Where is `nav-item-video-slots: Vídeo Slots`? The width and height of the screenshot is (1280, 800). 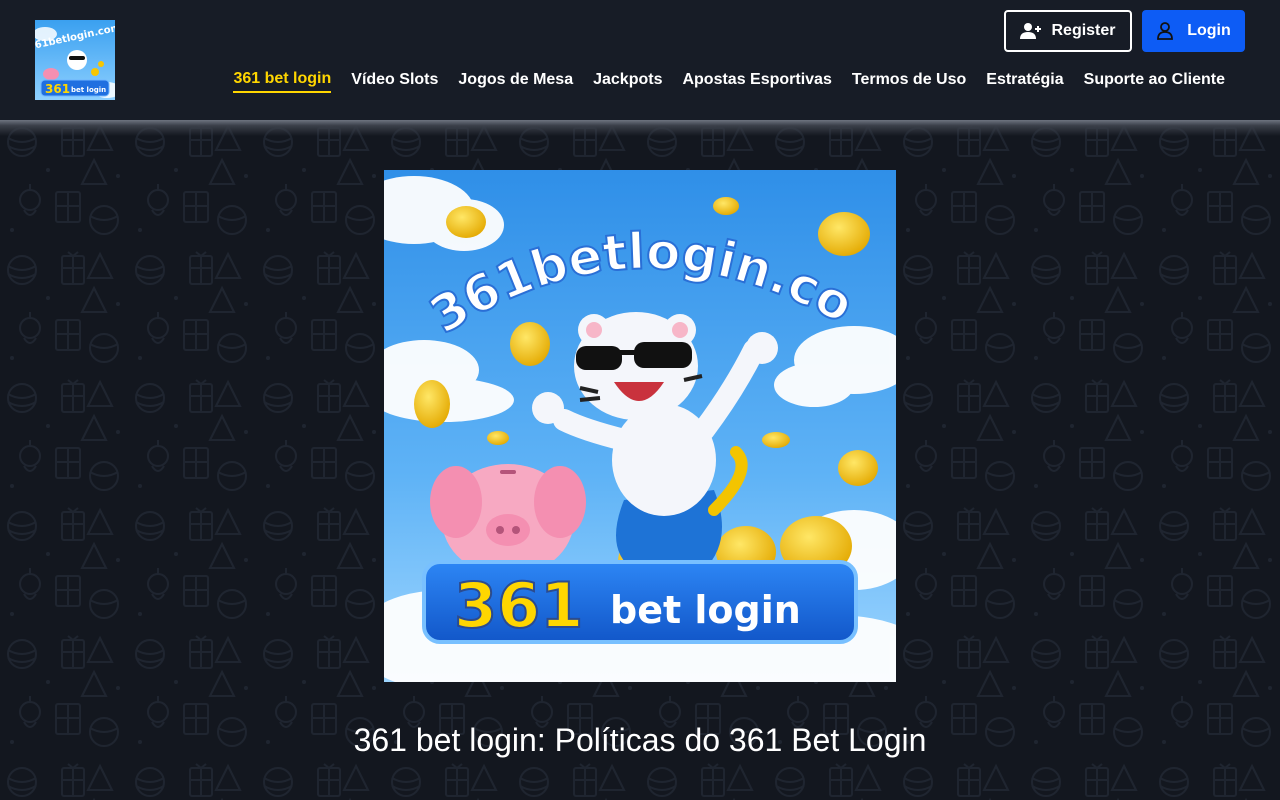 nav-item-video-slots: Vídeo Slots is located at coordinates (394, 81).